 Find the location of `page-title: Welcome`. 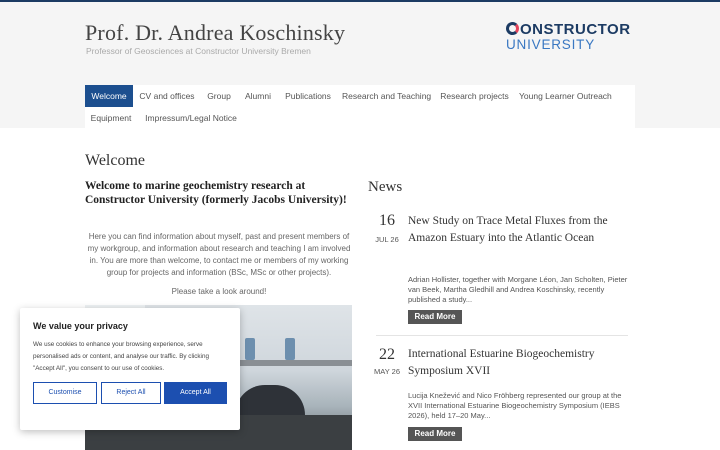

page-title: Welcome is located at coordinates (115, 160).